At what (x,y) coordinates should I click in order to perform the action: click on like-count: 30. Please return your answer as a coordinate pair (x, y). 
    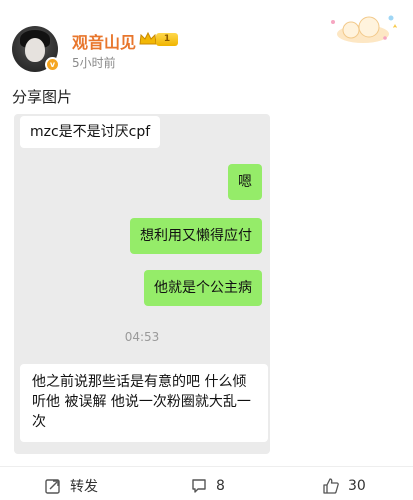
    Looking at the image, I should click on (357, 486).